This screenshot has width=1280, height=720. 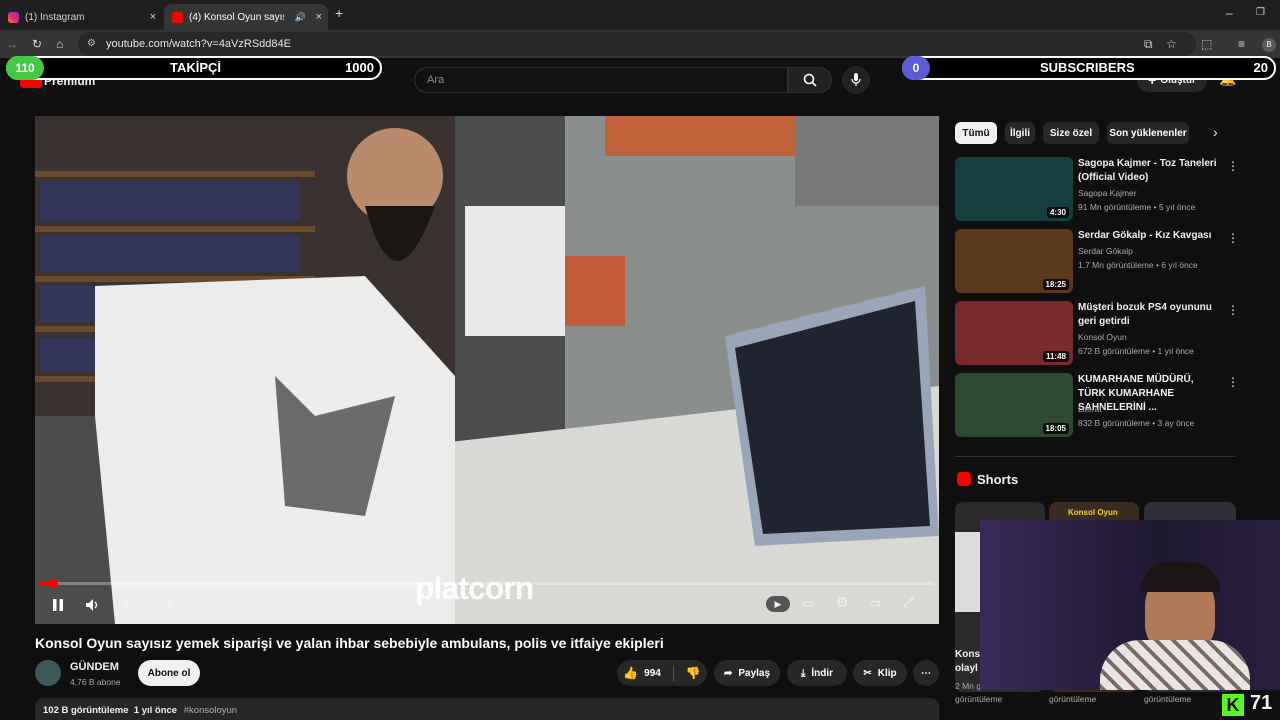 I want to click on chip-recent: Son yüklenenler, so click(x=1148, y=133).